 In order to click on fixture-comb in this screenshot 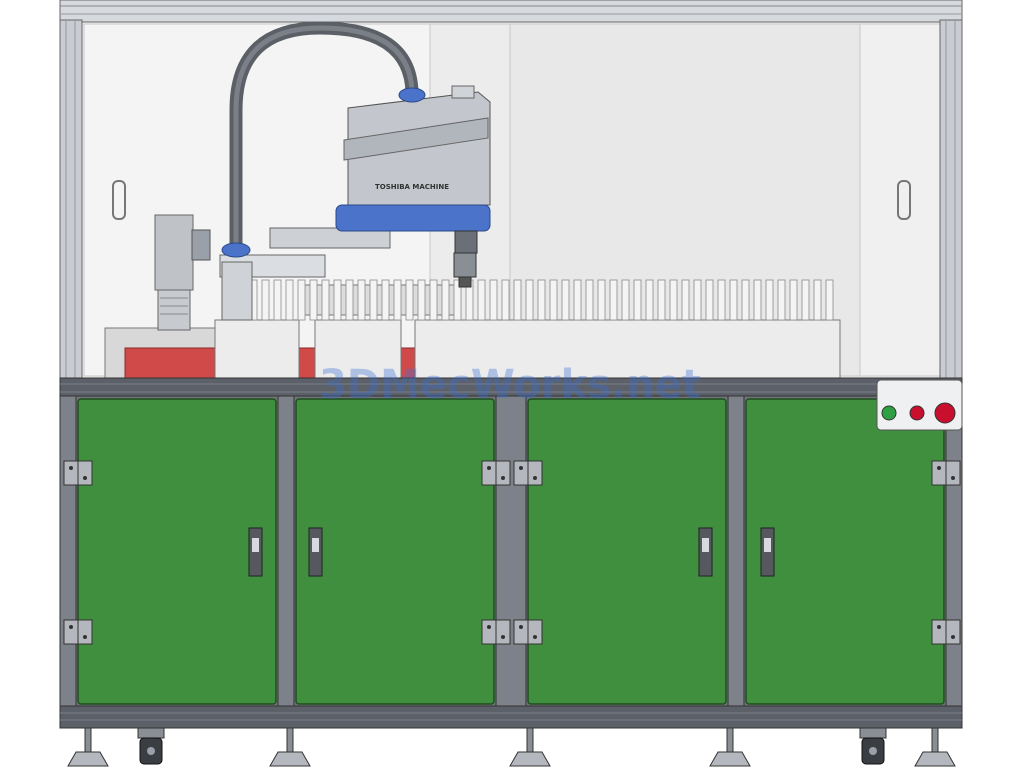, I will do `click(529, 300)`.